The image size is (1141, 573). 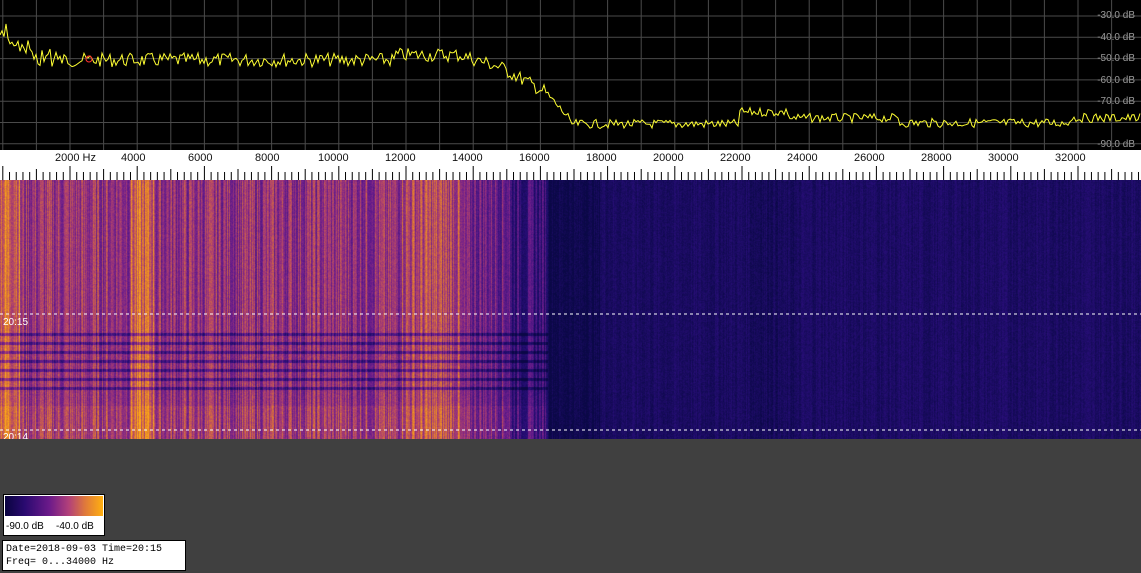 What do you see at coordinates (601, 158) in the screenshot?
I see `freq-label-18000: 18000` at bounding box center [601, 158].